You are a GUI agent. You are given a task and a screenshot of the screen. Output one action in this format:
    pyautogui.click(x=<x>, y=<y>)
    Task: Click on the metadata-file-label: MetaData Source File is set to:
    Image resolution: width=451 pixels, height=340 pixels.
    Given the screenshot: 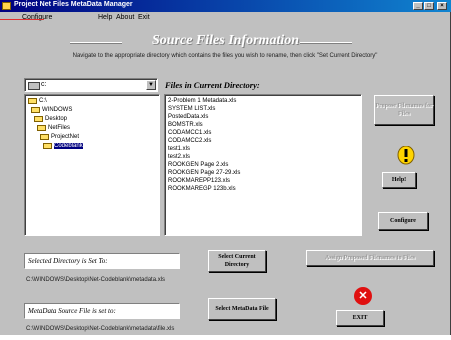 What is the action you would take?
    pyautogui.click(x=102, y=311)
    